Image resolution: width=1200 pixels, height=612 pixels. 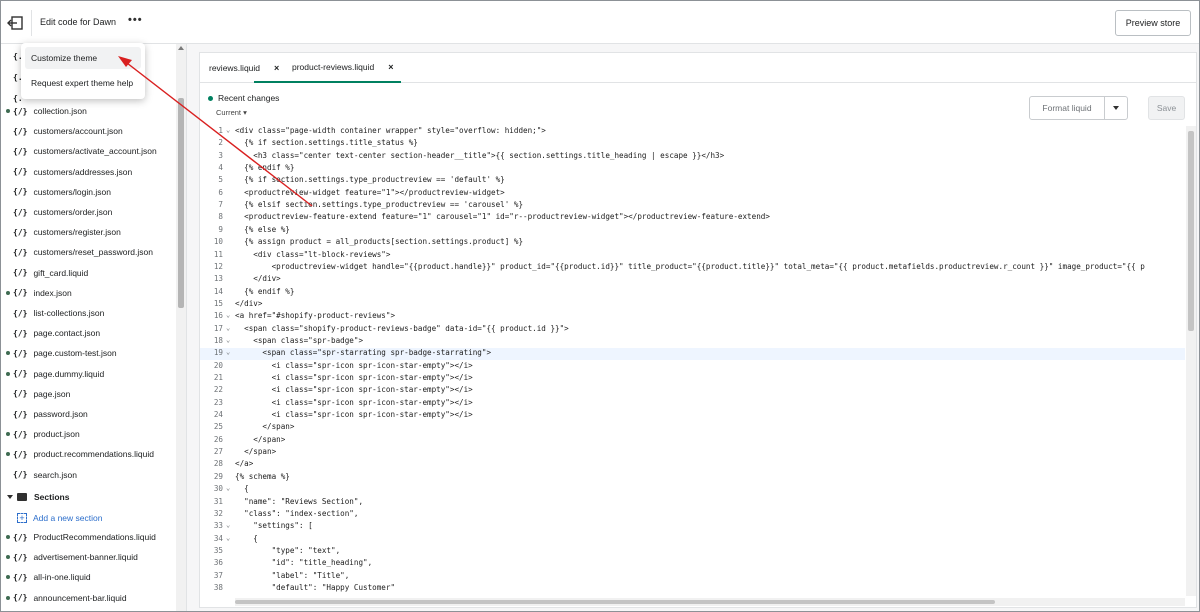 What do you see at coordinates (1191, 361) in the screenshot?
I see `editor-vertical-scrollbar` at bounding box center [1191, 361].